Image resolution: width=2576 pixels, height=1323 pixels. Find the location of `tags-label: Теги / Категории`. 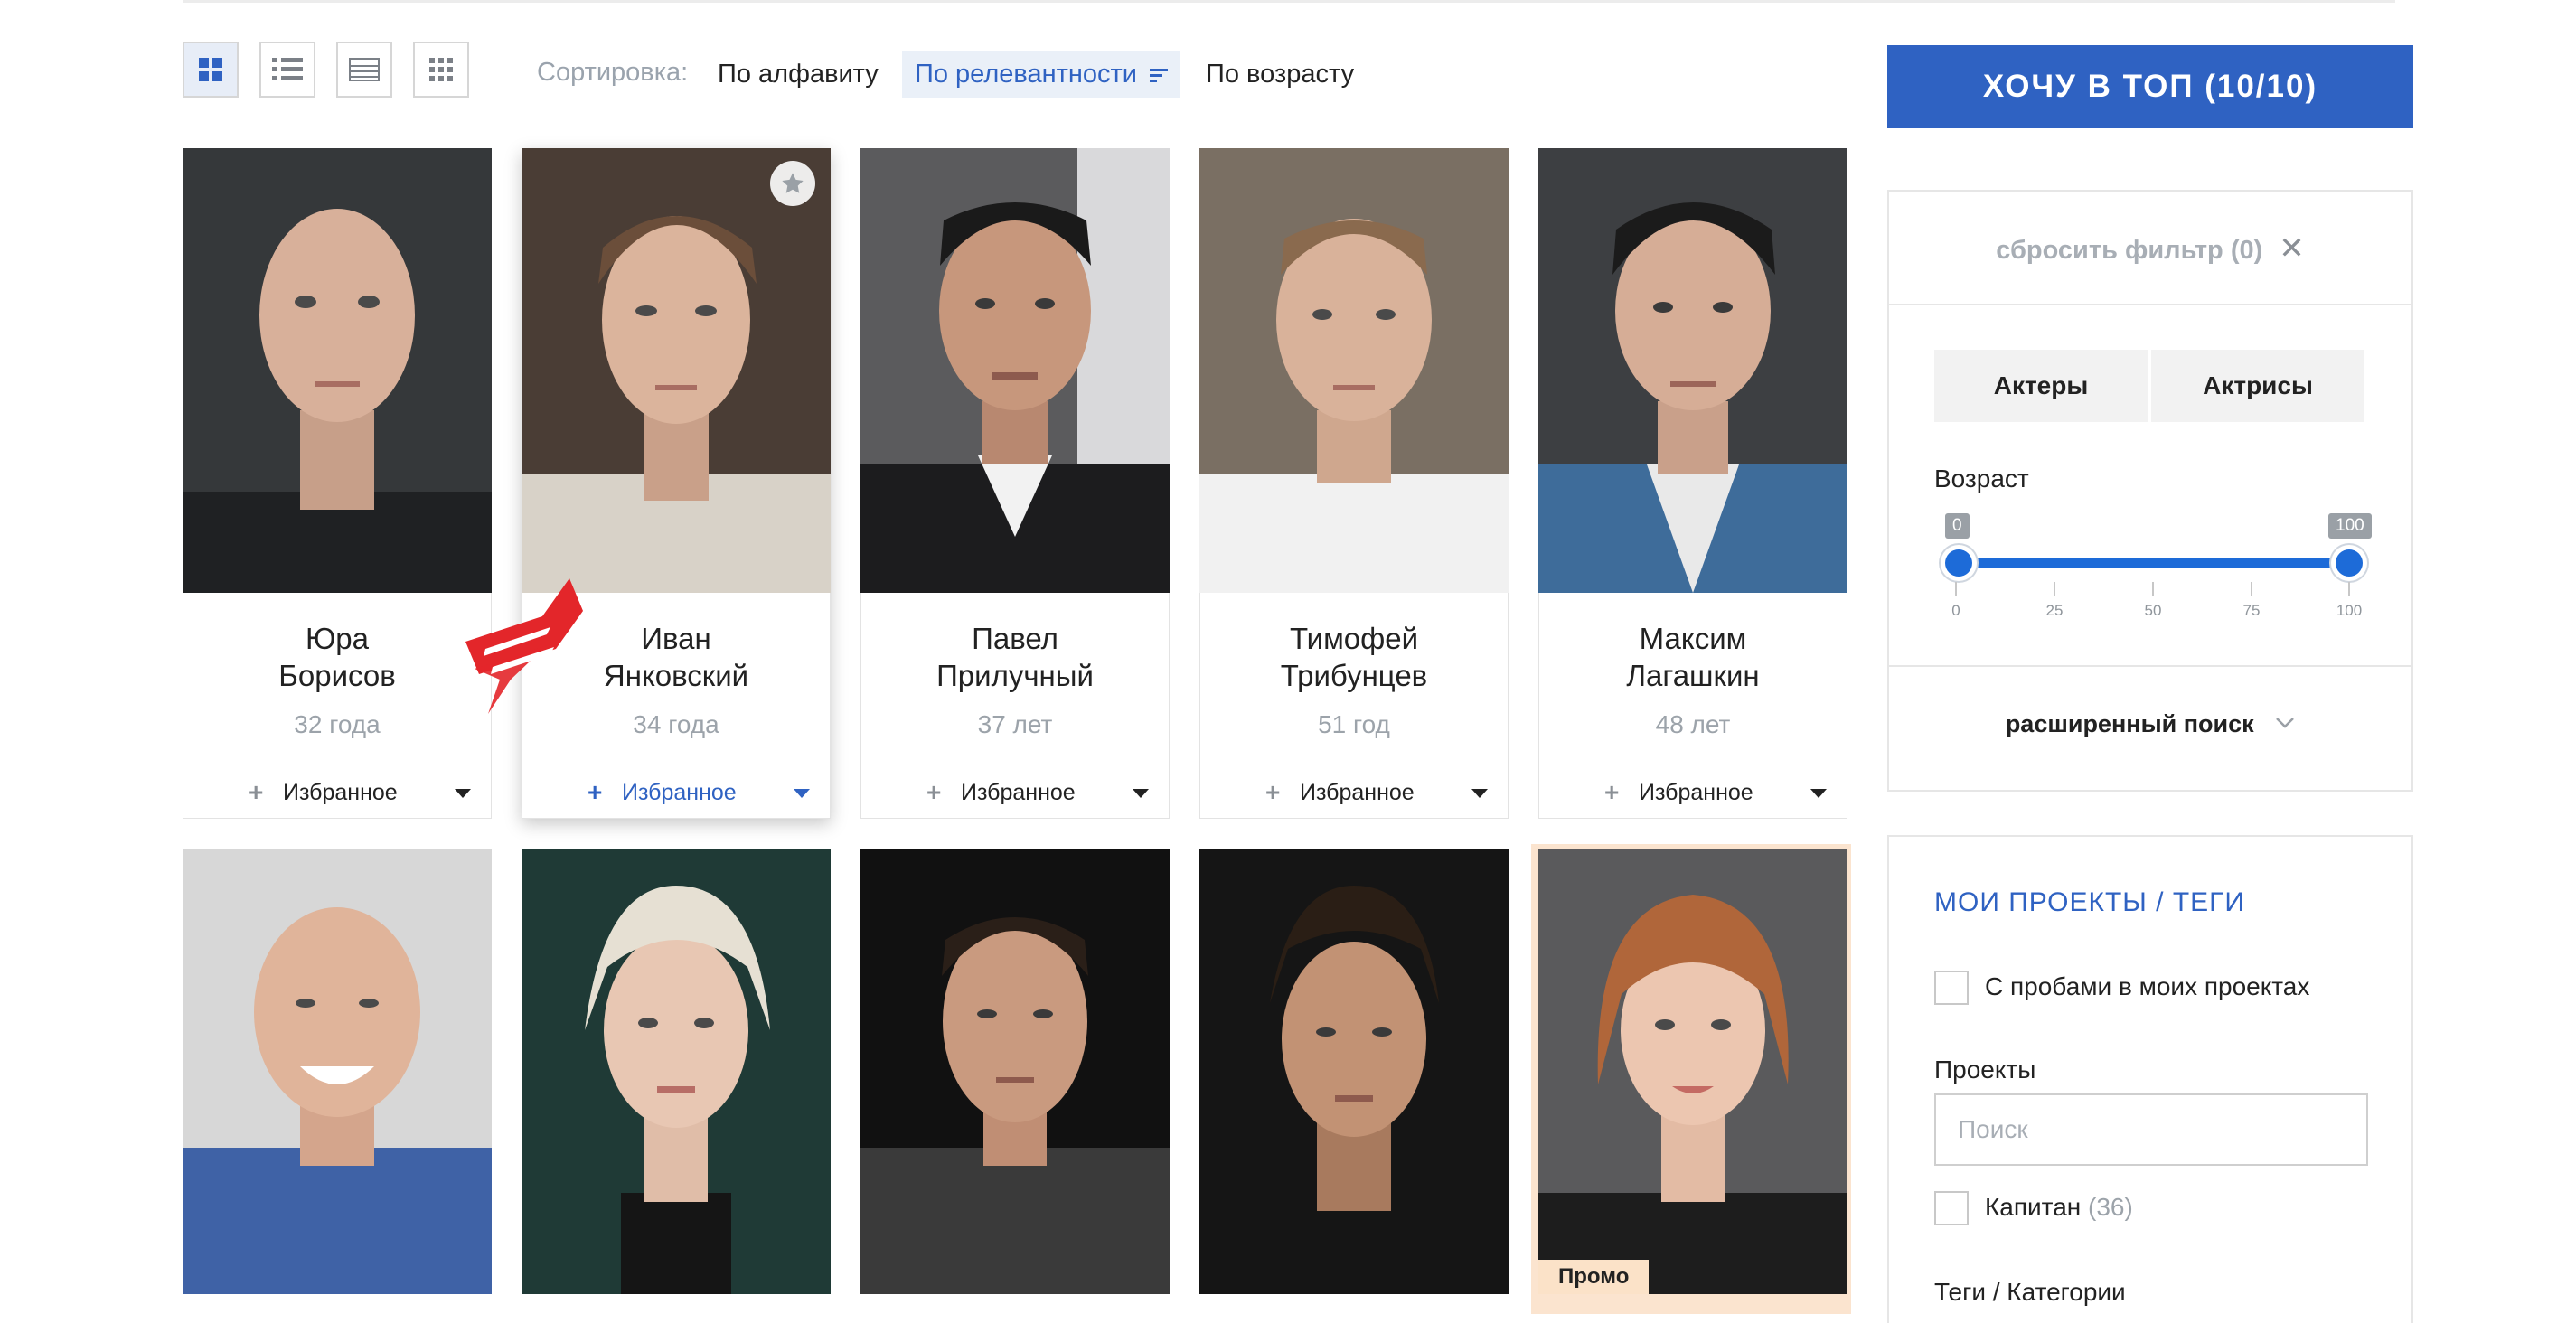

tags-label: Теги / Категории is located at coordinates (2030, 1292).